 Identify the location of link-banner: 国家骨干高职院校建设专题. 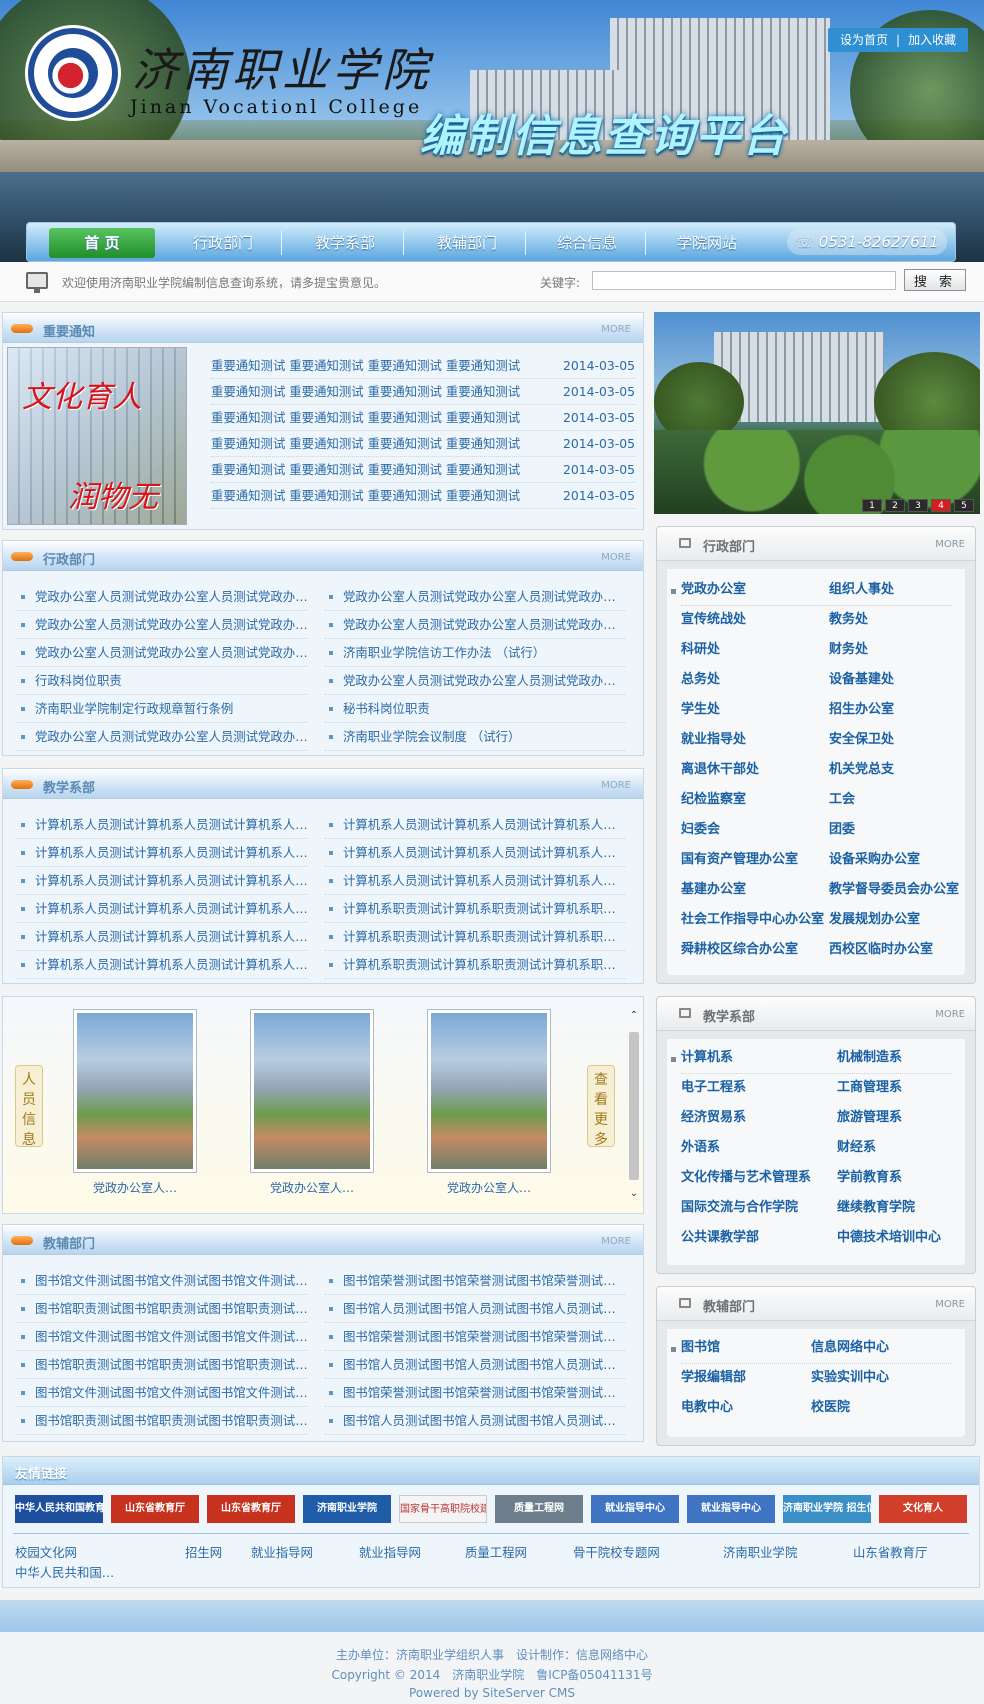
(443, 1509).